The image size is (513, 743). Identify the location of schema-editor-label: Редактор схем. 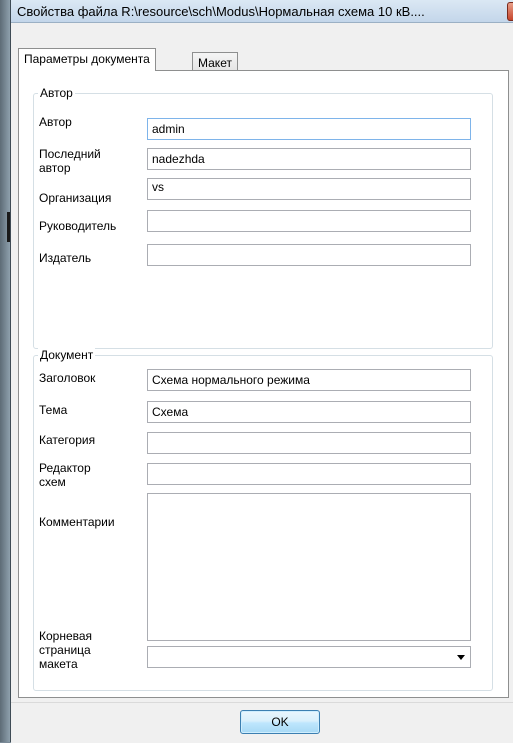
(65, 475).